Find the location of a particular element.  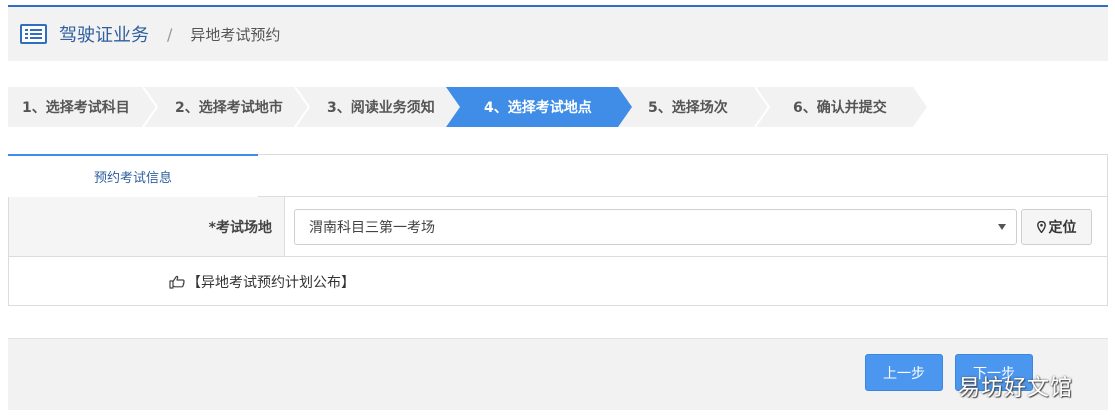

venue-selected-value: 渭南科目三第一考场 is located at coordinates (372, 227).